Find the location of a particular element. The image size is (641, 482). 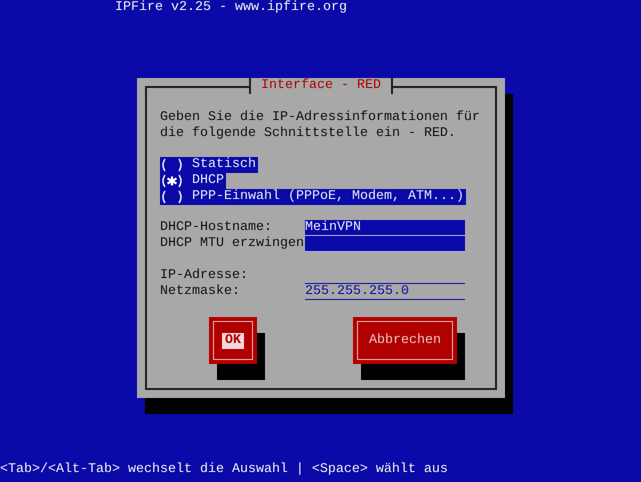

field-label: Netzmaske: is located at coordinates (200, 292).